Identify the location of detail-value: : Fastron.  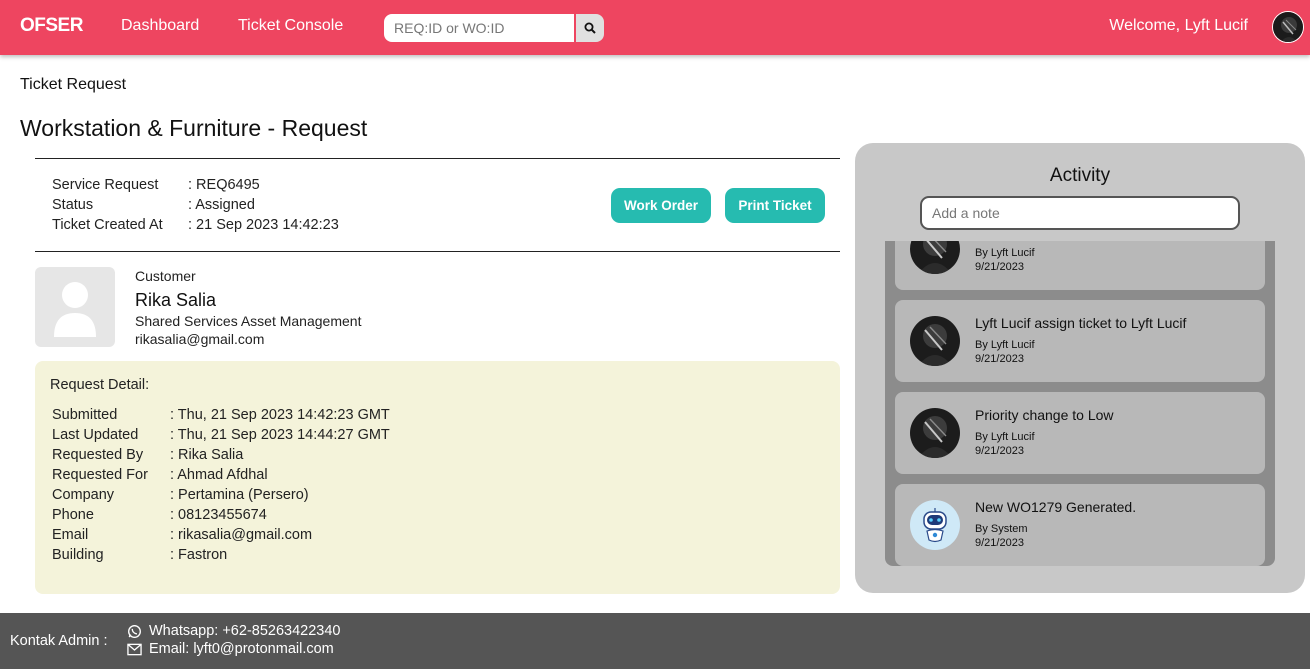
(199, 555).